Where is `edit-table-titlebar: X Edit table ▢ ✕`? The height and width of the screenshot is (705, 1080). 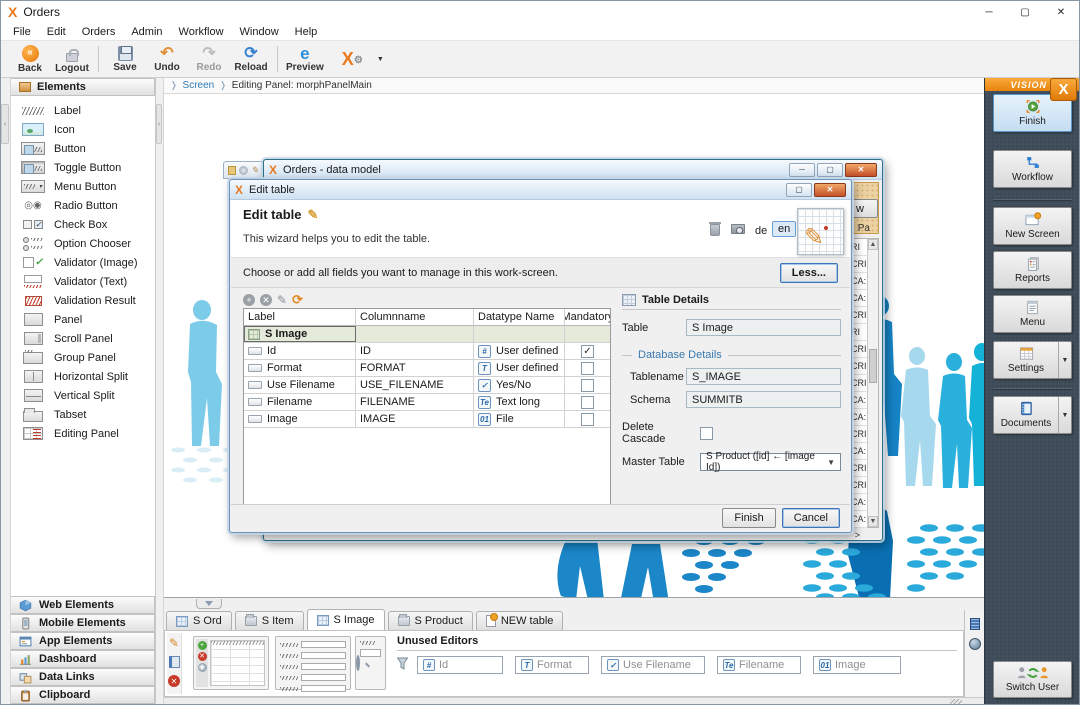 edit-table-titlebar: X Edit table ▢ ✕ is located at coordinates (540, 190).